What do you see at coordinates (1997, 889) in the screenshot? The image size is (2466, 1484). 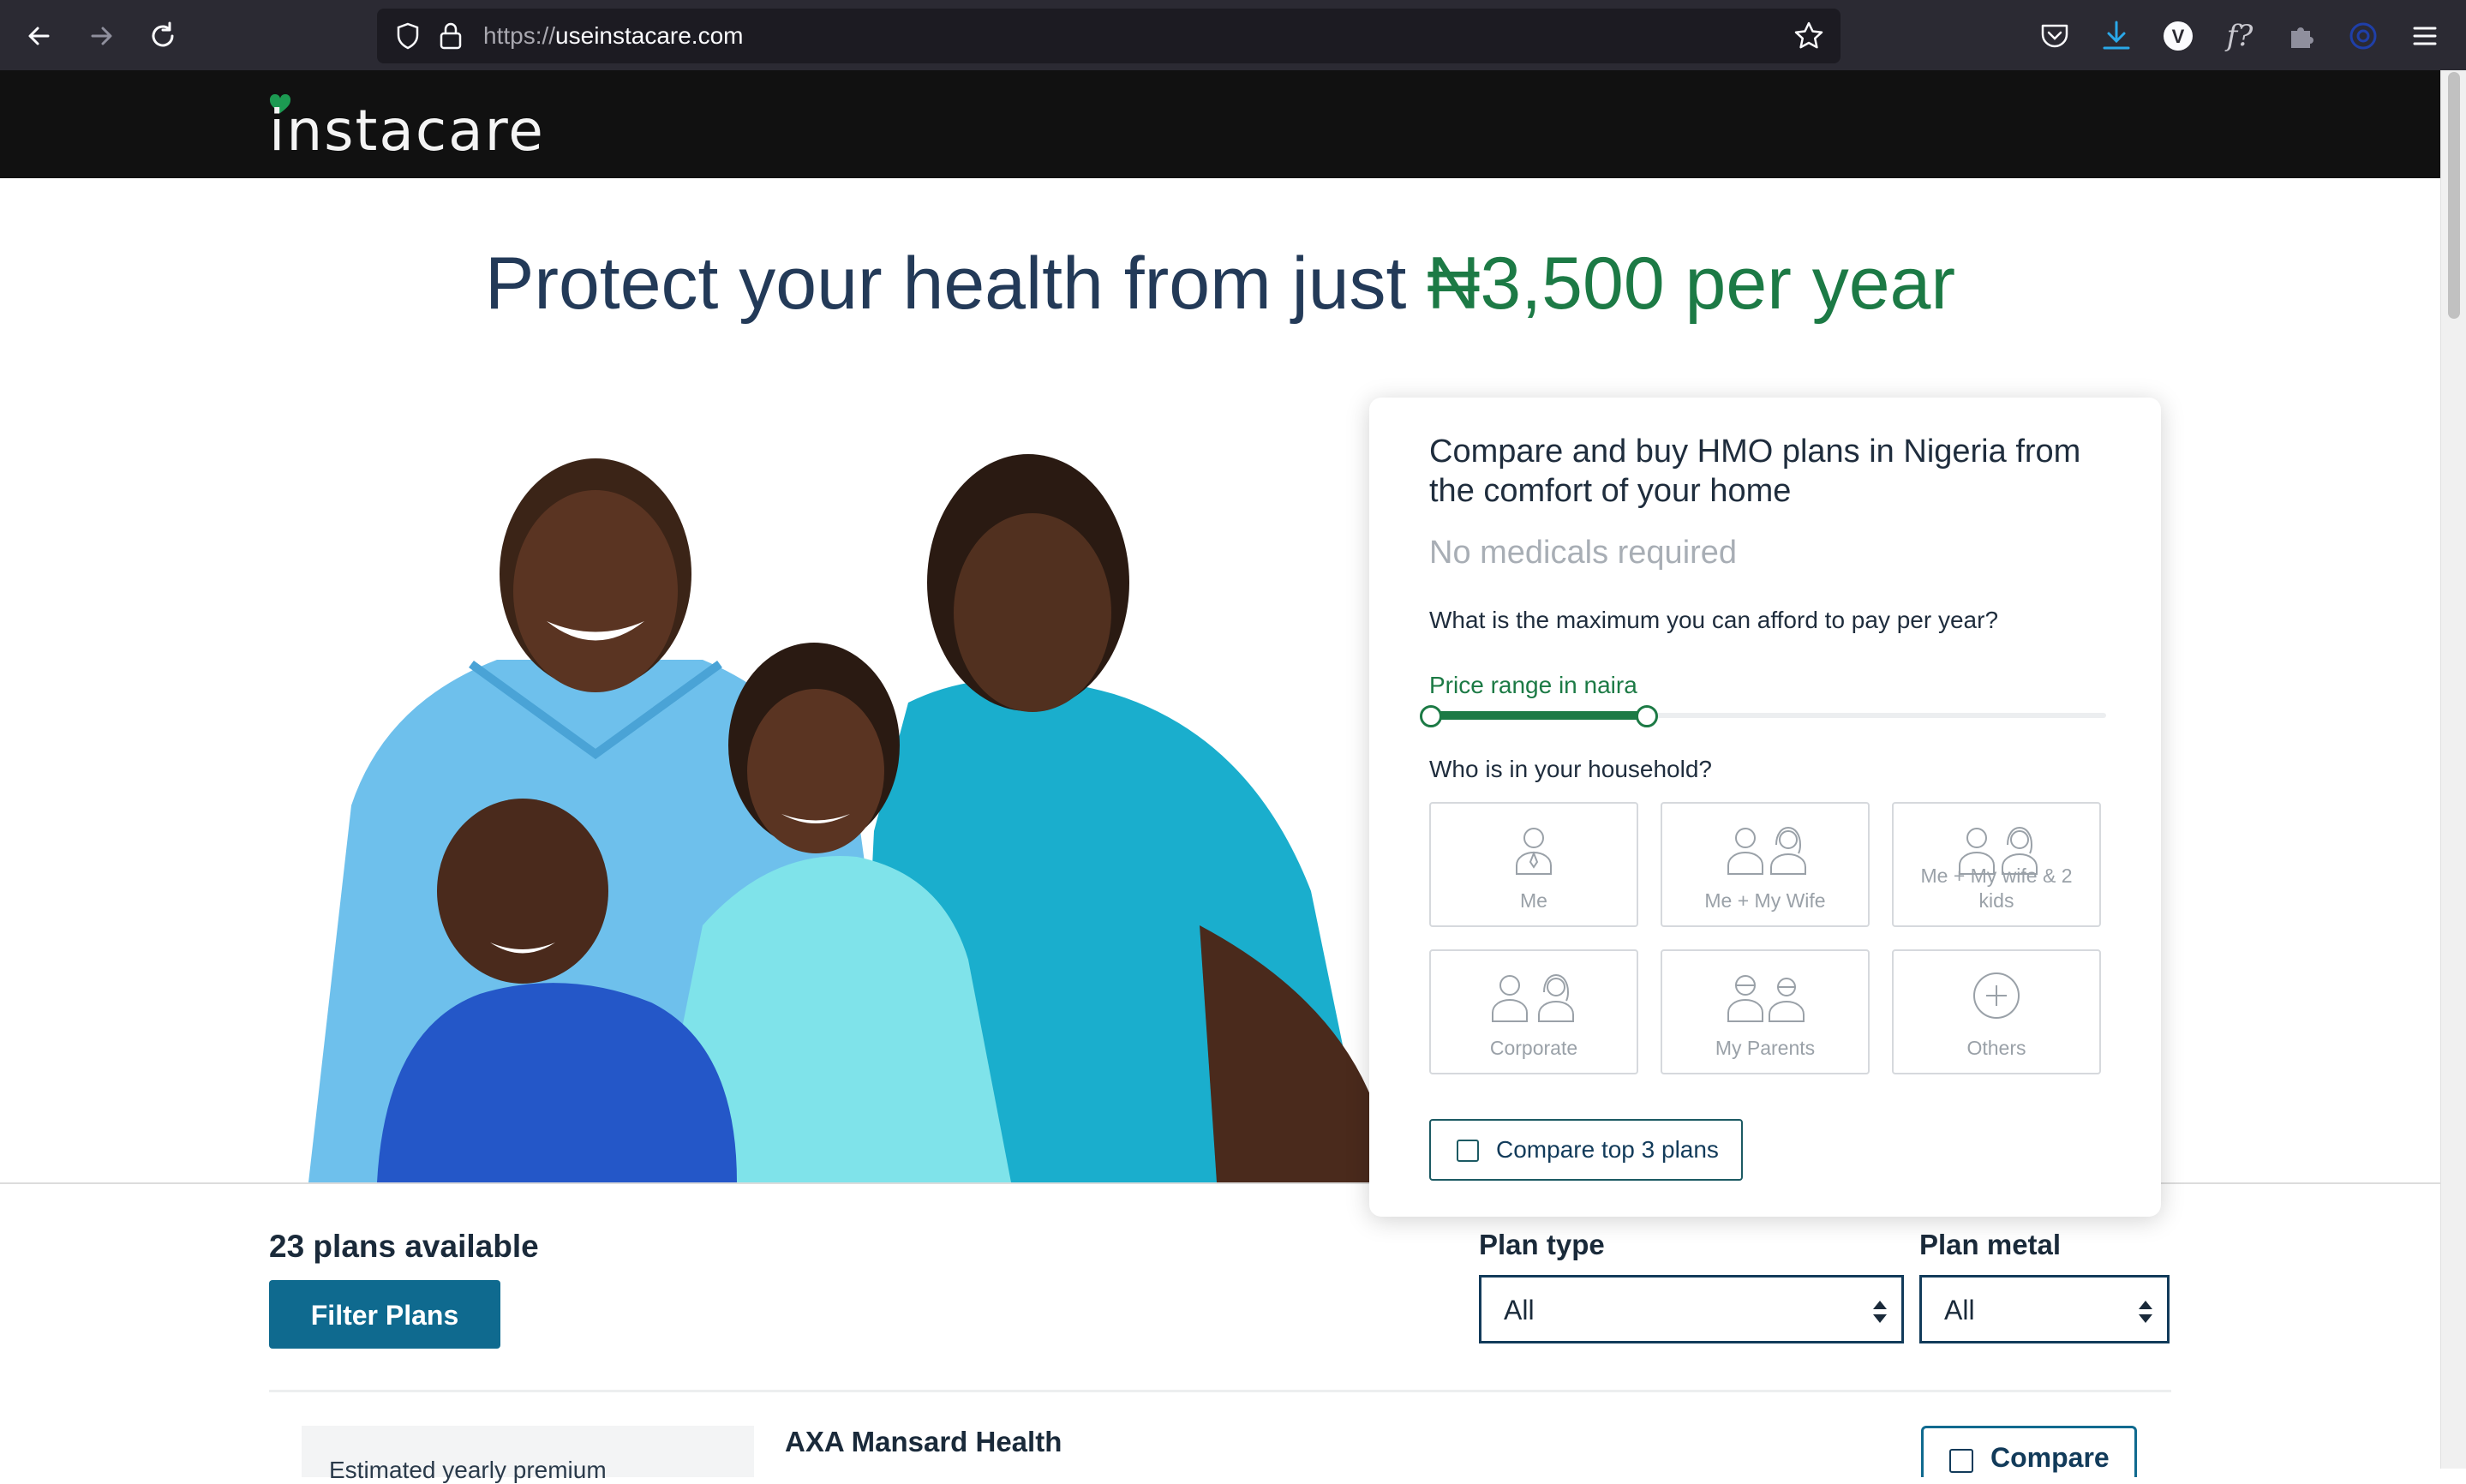 I see `household-label: Me + My wife & 2 kids` at bounding box center [1997, 889].